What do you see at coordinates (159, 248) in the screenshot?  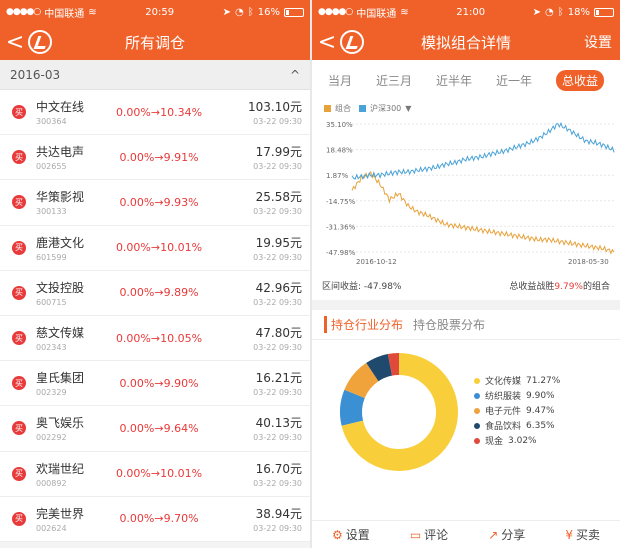 I see `position-change: 0.00%→10.01%` at bounding box center [159, 248].